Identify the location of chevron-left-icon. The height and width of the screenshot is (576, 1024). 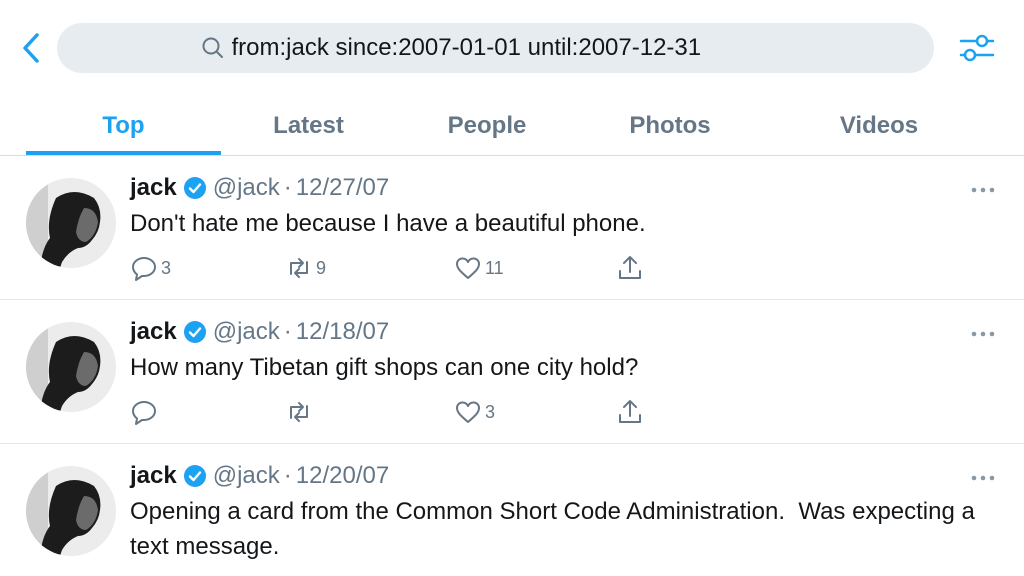
(31, 48).